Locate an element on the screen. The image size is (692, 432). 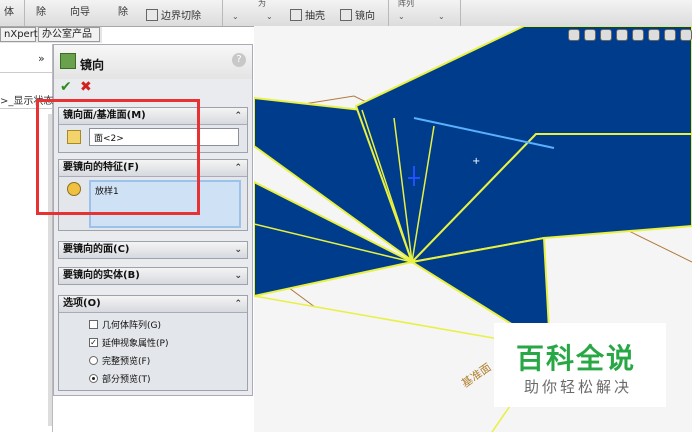
option-label: 完整预览(F) is located at coordinates (126, 362).